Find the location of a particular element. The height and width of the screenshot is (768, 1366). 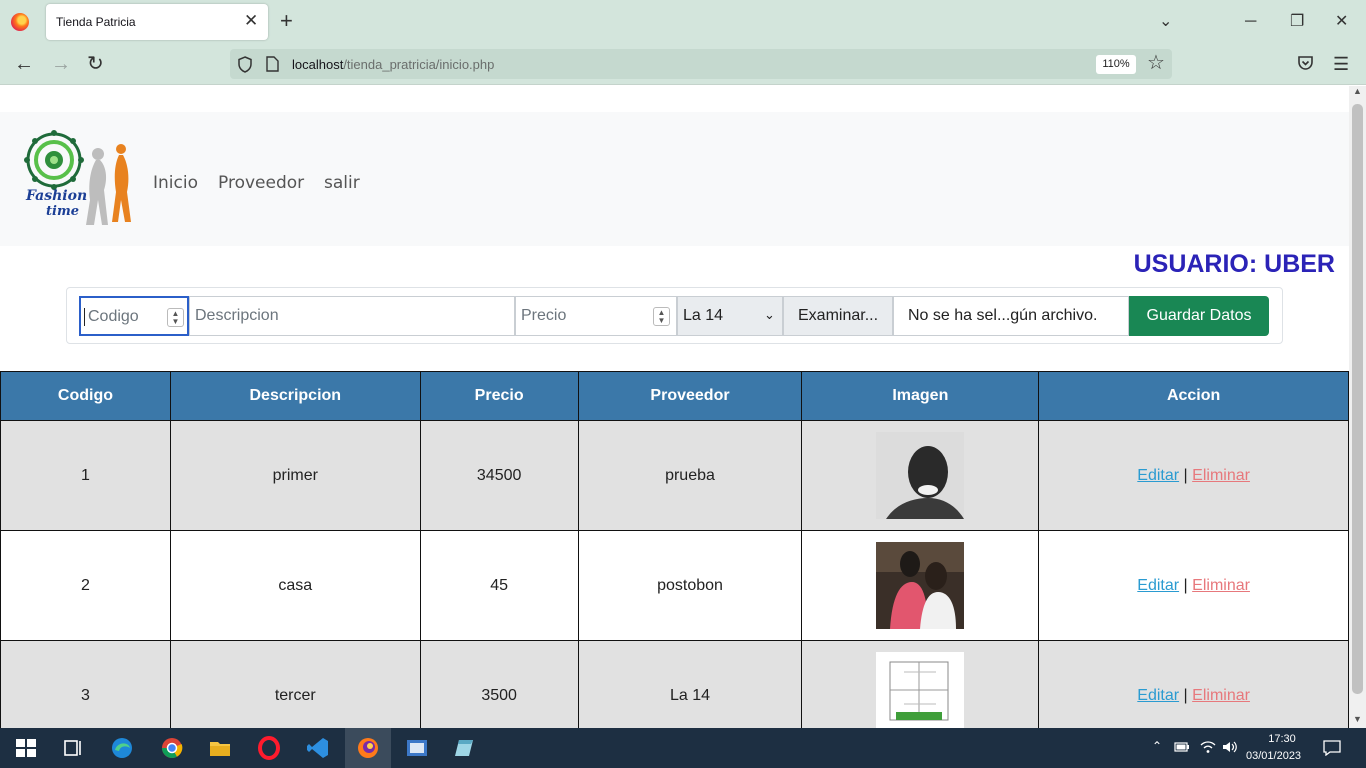

browser-tab: Tienda Patricia ✕ is located at coordinates (157, 22).